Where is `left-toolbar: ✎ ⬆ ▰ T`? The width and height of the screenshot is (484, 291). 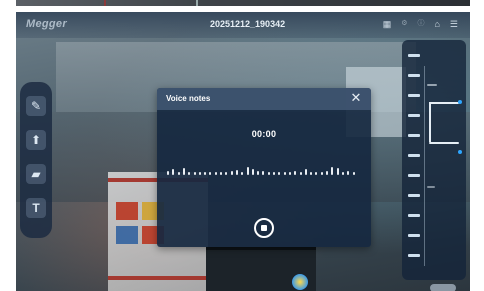 left-toolbar: ✎ ⬆ ▰ T is located at coordinates (36, 160).